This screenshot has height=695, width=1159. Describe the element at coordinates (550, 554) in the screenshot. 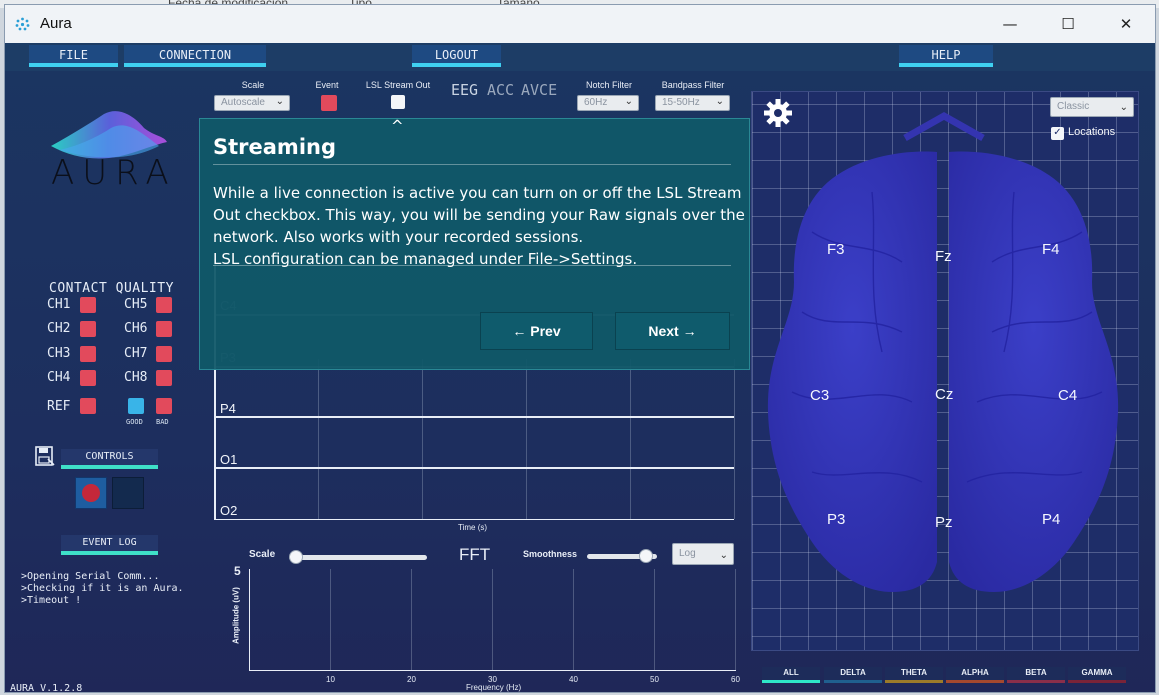

I see `smoothness-label: Smoothness` at that location.